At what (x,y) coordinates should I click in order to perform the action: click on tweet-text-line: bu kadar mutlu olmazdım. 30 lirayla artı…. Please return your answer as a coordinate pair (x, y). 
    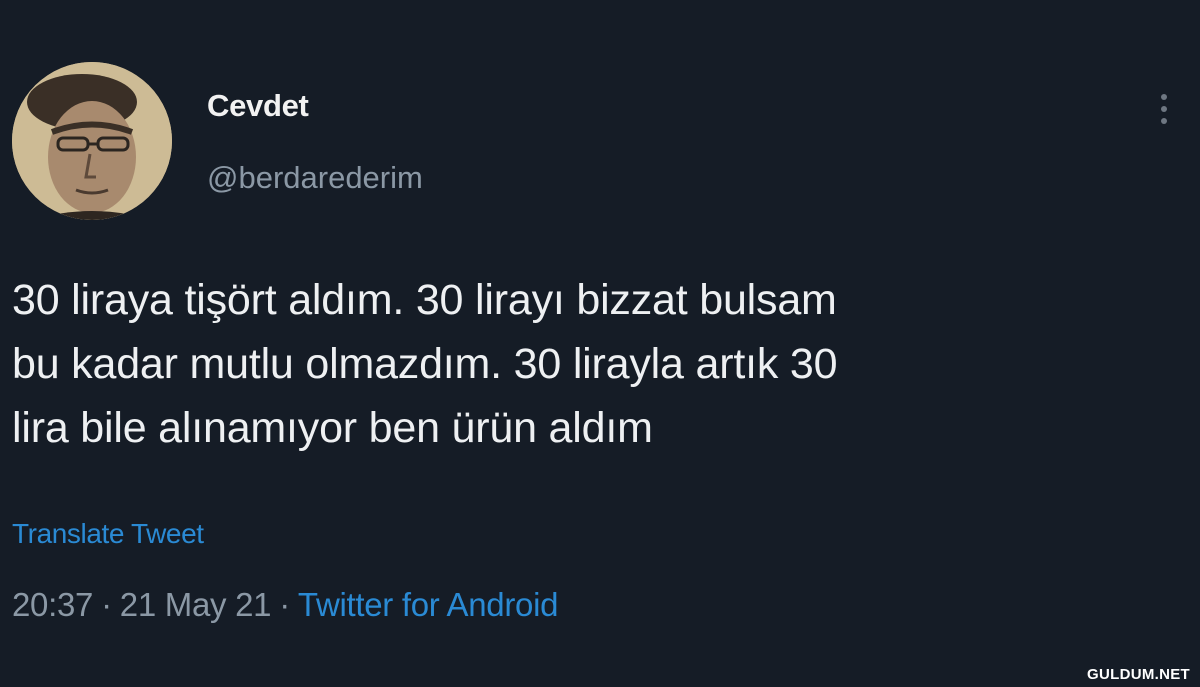
    Looking at the image, I should click on (425, 364).